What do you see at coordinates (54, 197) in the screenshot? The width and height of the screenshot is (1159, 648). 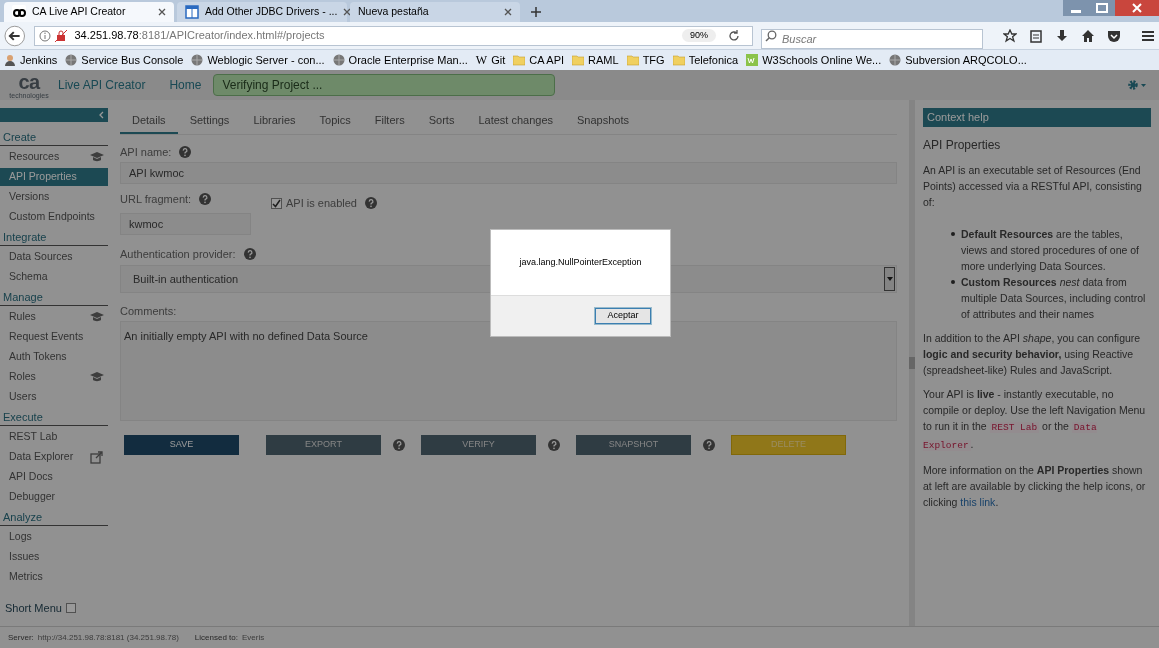 I see `nav-item: Versions` at bounding box center [54, 197].